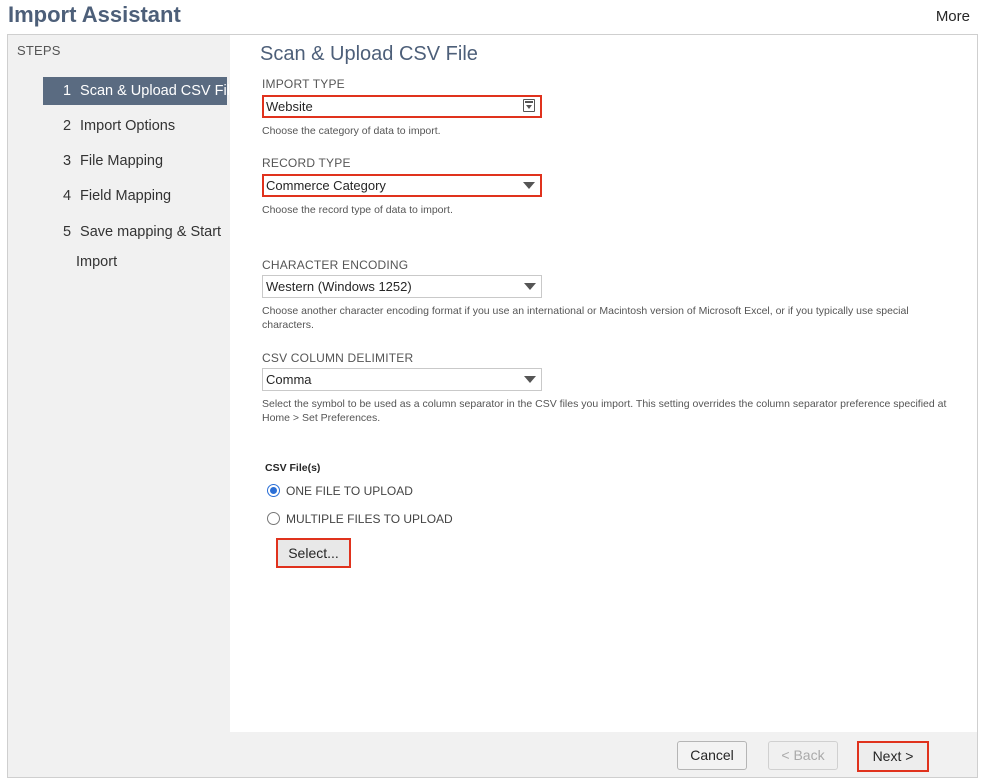 The width and height of the screenshot is (985, 783). I want to click on list-picker-icon, so click(529, 105).